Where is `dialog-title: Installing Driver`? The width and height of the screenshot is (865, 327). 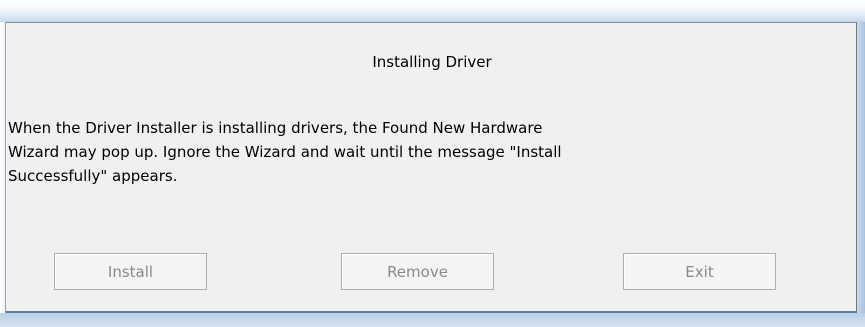
dialog-title: Installing Driver is located at coordinates (432, 62).